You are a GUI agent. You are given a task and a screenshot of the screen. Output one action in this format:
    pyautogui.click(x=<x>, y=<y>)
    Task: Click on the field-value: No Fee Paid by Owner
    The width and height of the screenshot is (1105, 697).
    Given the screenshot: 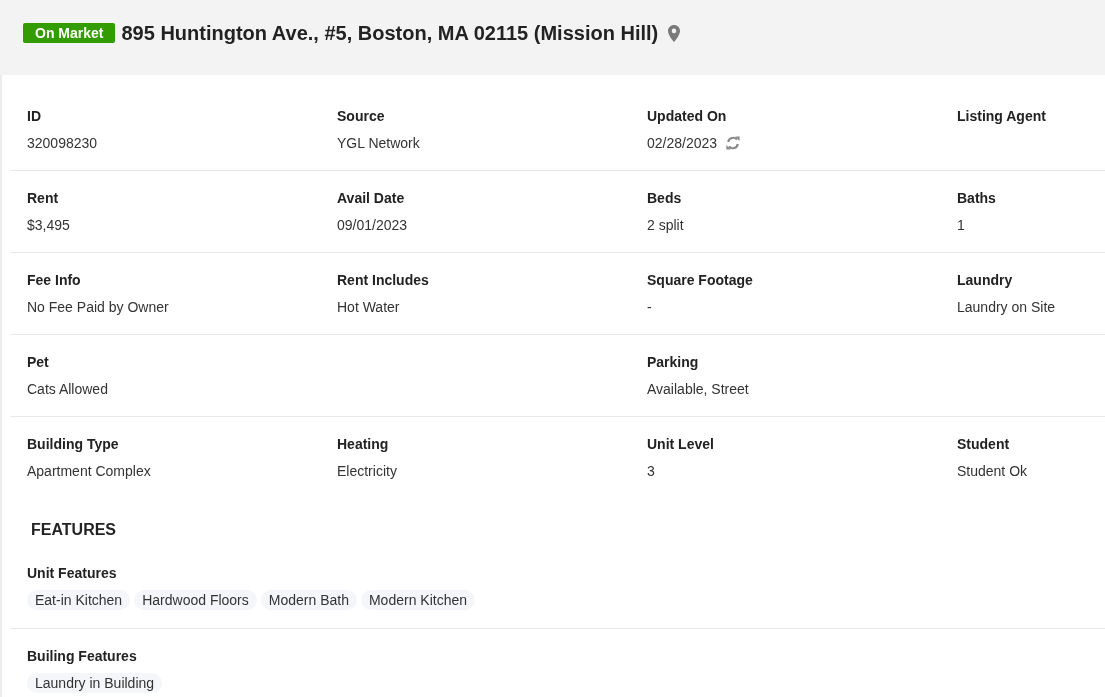 What is the action you would take?
    pyautogui.click(x=98, y=307)
    